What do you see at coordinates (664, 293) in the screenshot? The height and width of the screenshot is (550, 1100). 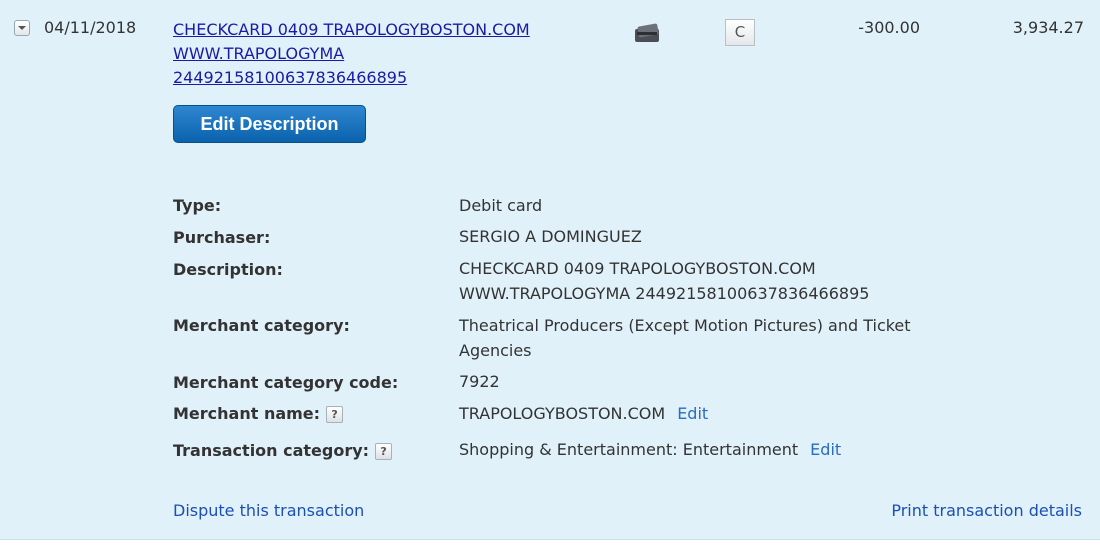 I see `description-value-line-2: WWW.TRAPOLOGYMA 24492158100637836466895` at bounding box center [664, 293].